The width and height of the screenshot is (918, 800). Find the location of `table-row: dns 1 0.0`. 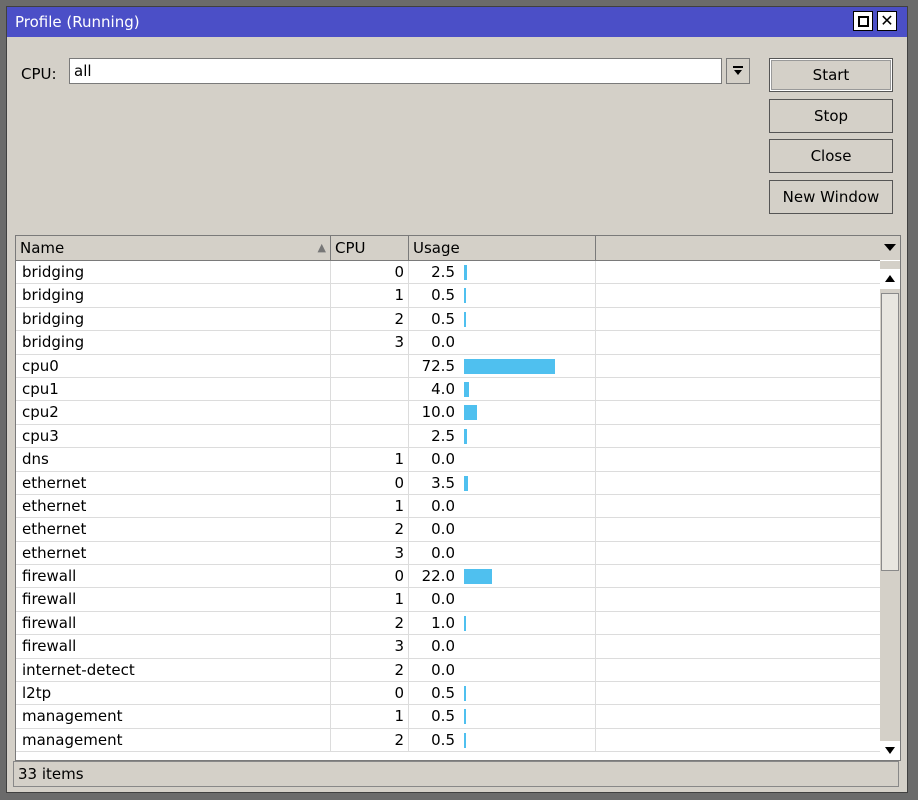

table-row: dns 1 0.0 is located at coordinates (448, 460).